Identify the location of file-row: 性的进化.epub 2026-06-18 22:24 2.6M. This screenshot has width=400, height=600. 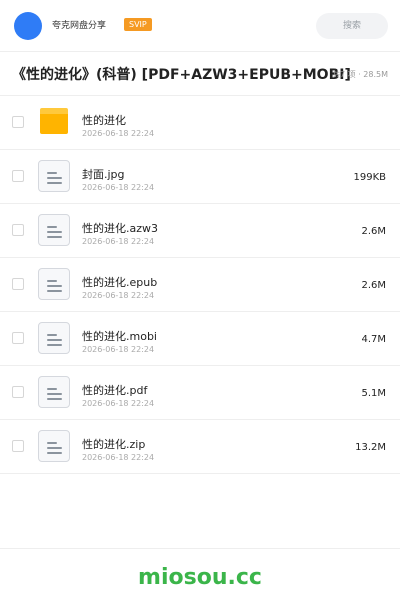
(200, 285).